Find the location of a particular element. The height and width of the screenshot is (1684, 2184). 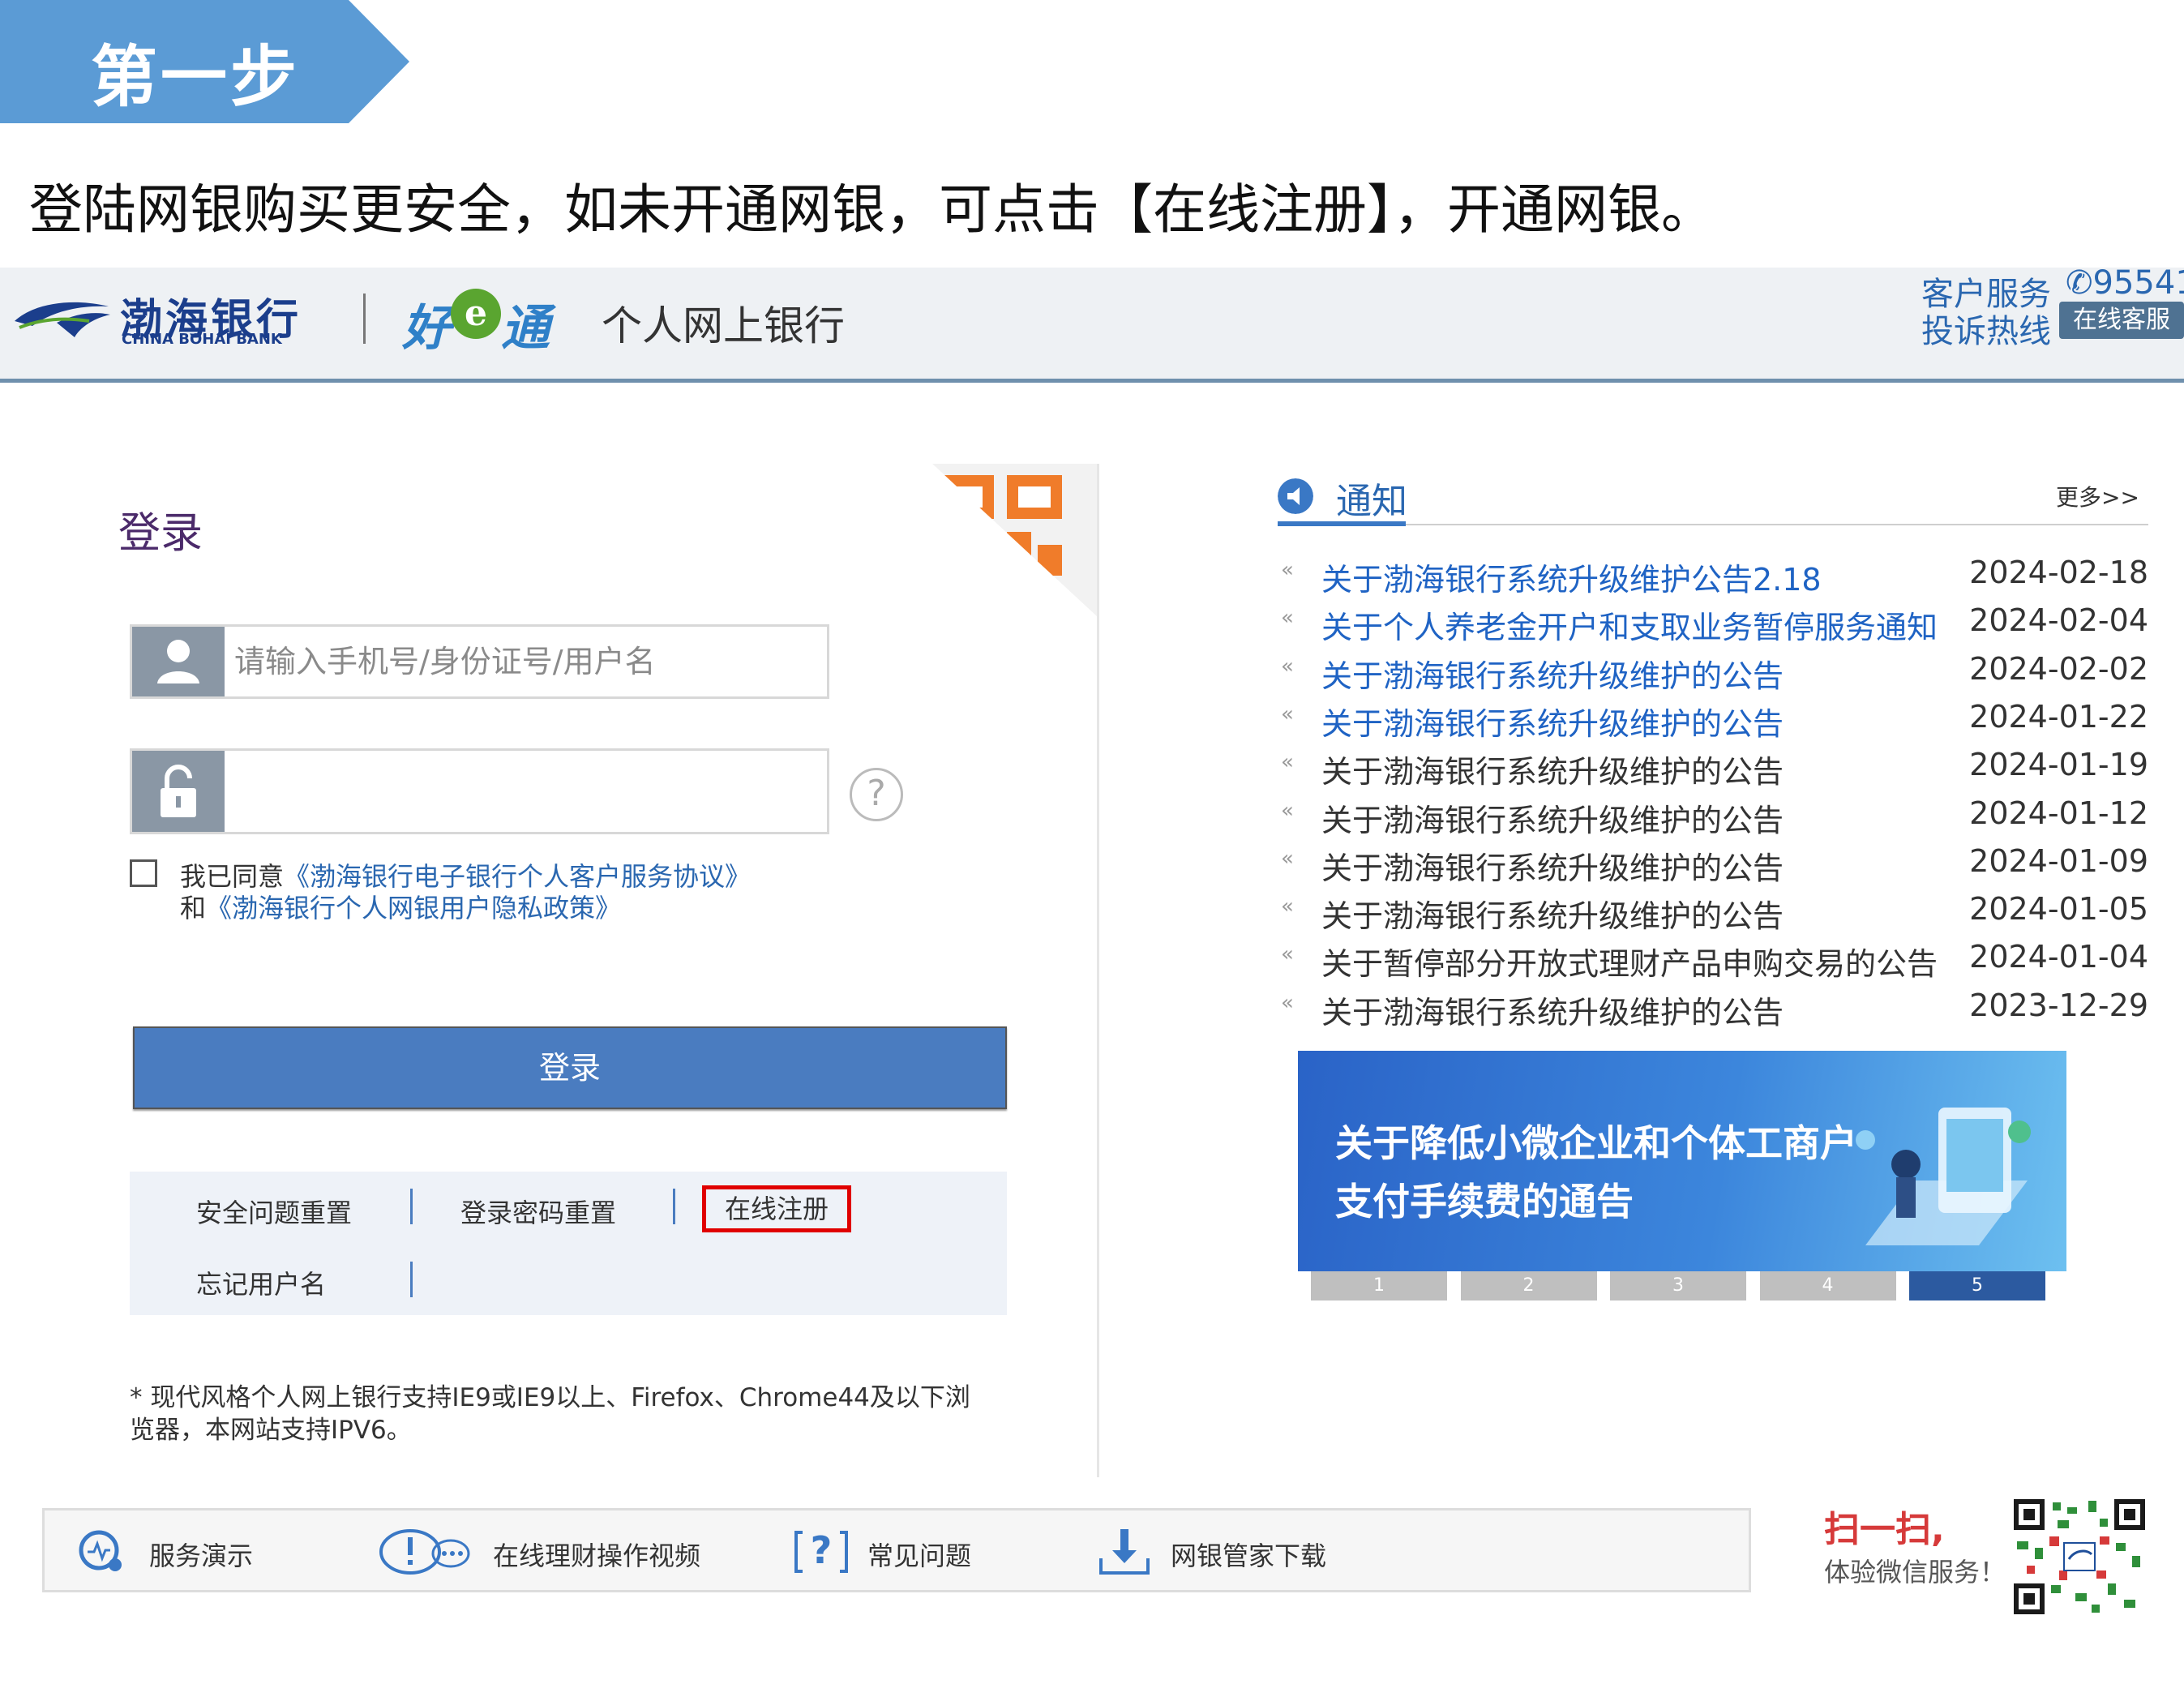

service-demo-icon is located at coordinates (101, 1550).